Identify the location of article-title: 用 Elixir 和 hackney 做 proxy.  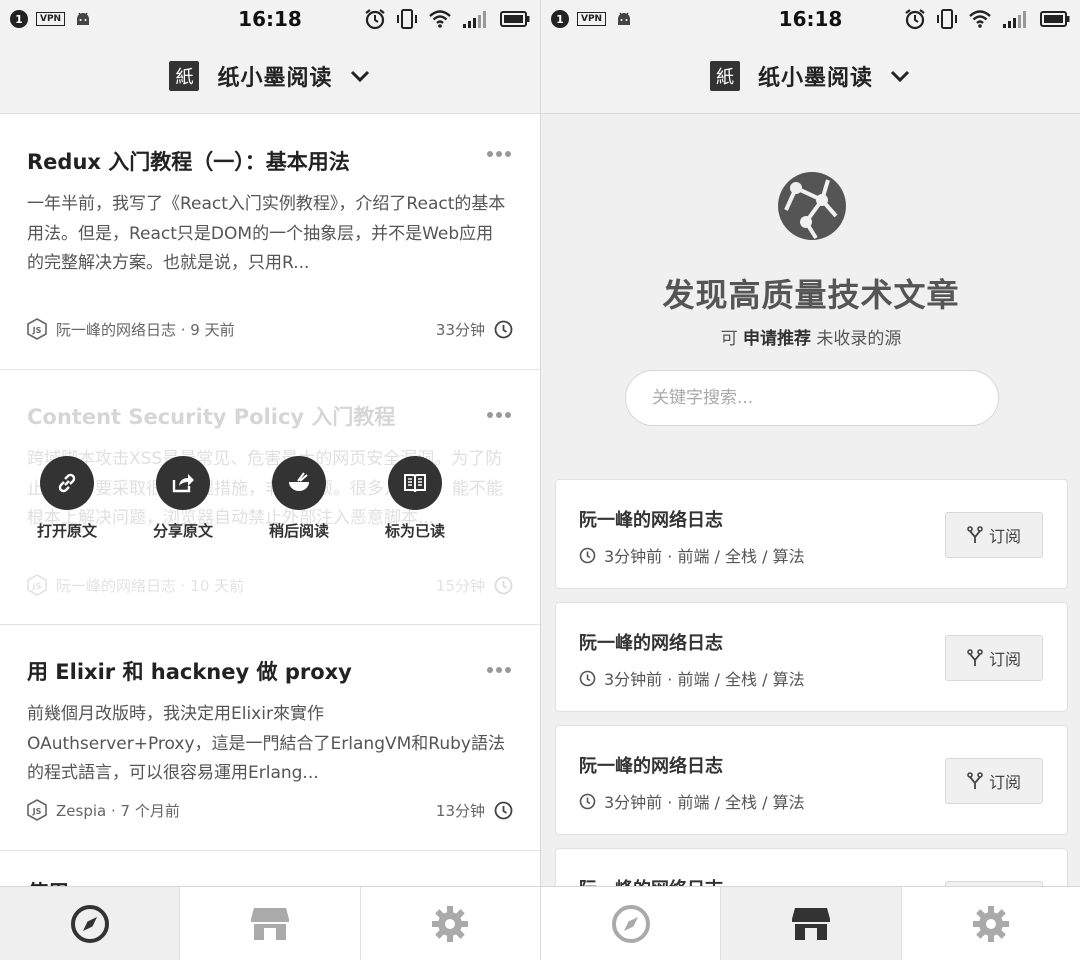
(270, 671).